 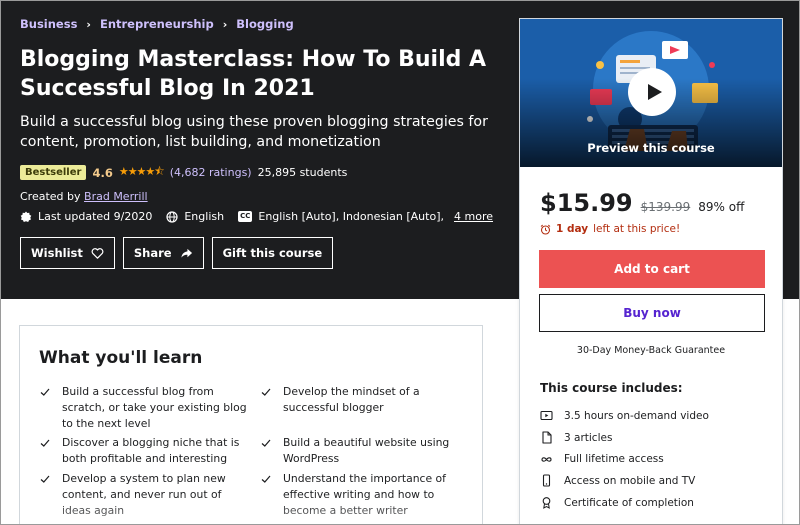 What do you see at coordinates (636, 415) in the screenshot?
I see `includes-item-text: 3.5 hours on-demand video` at bounding box center [636, 415].